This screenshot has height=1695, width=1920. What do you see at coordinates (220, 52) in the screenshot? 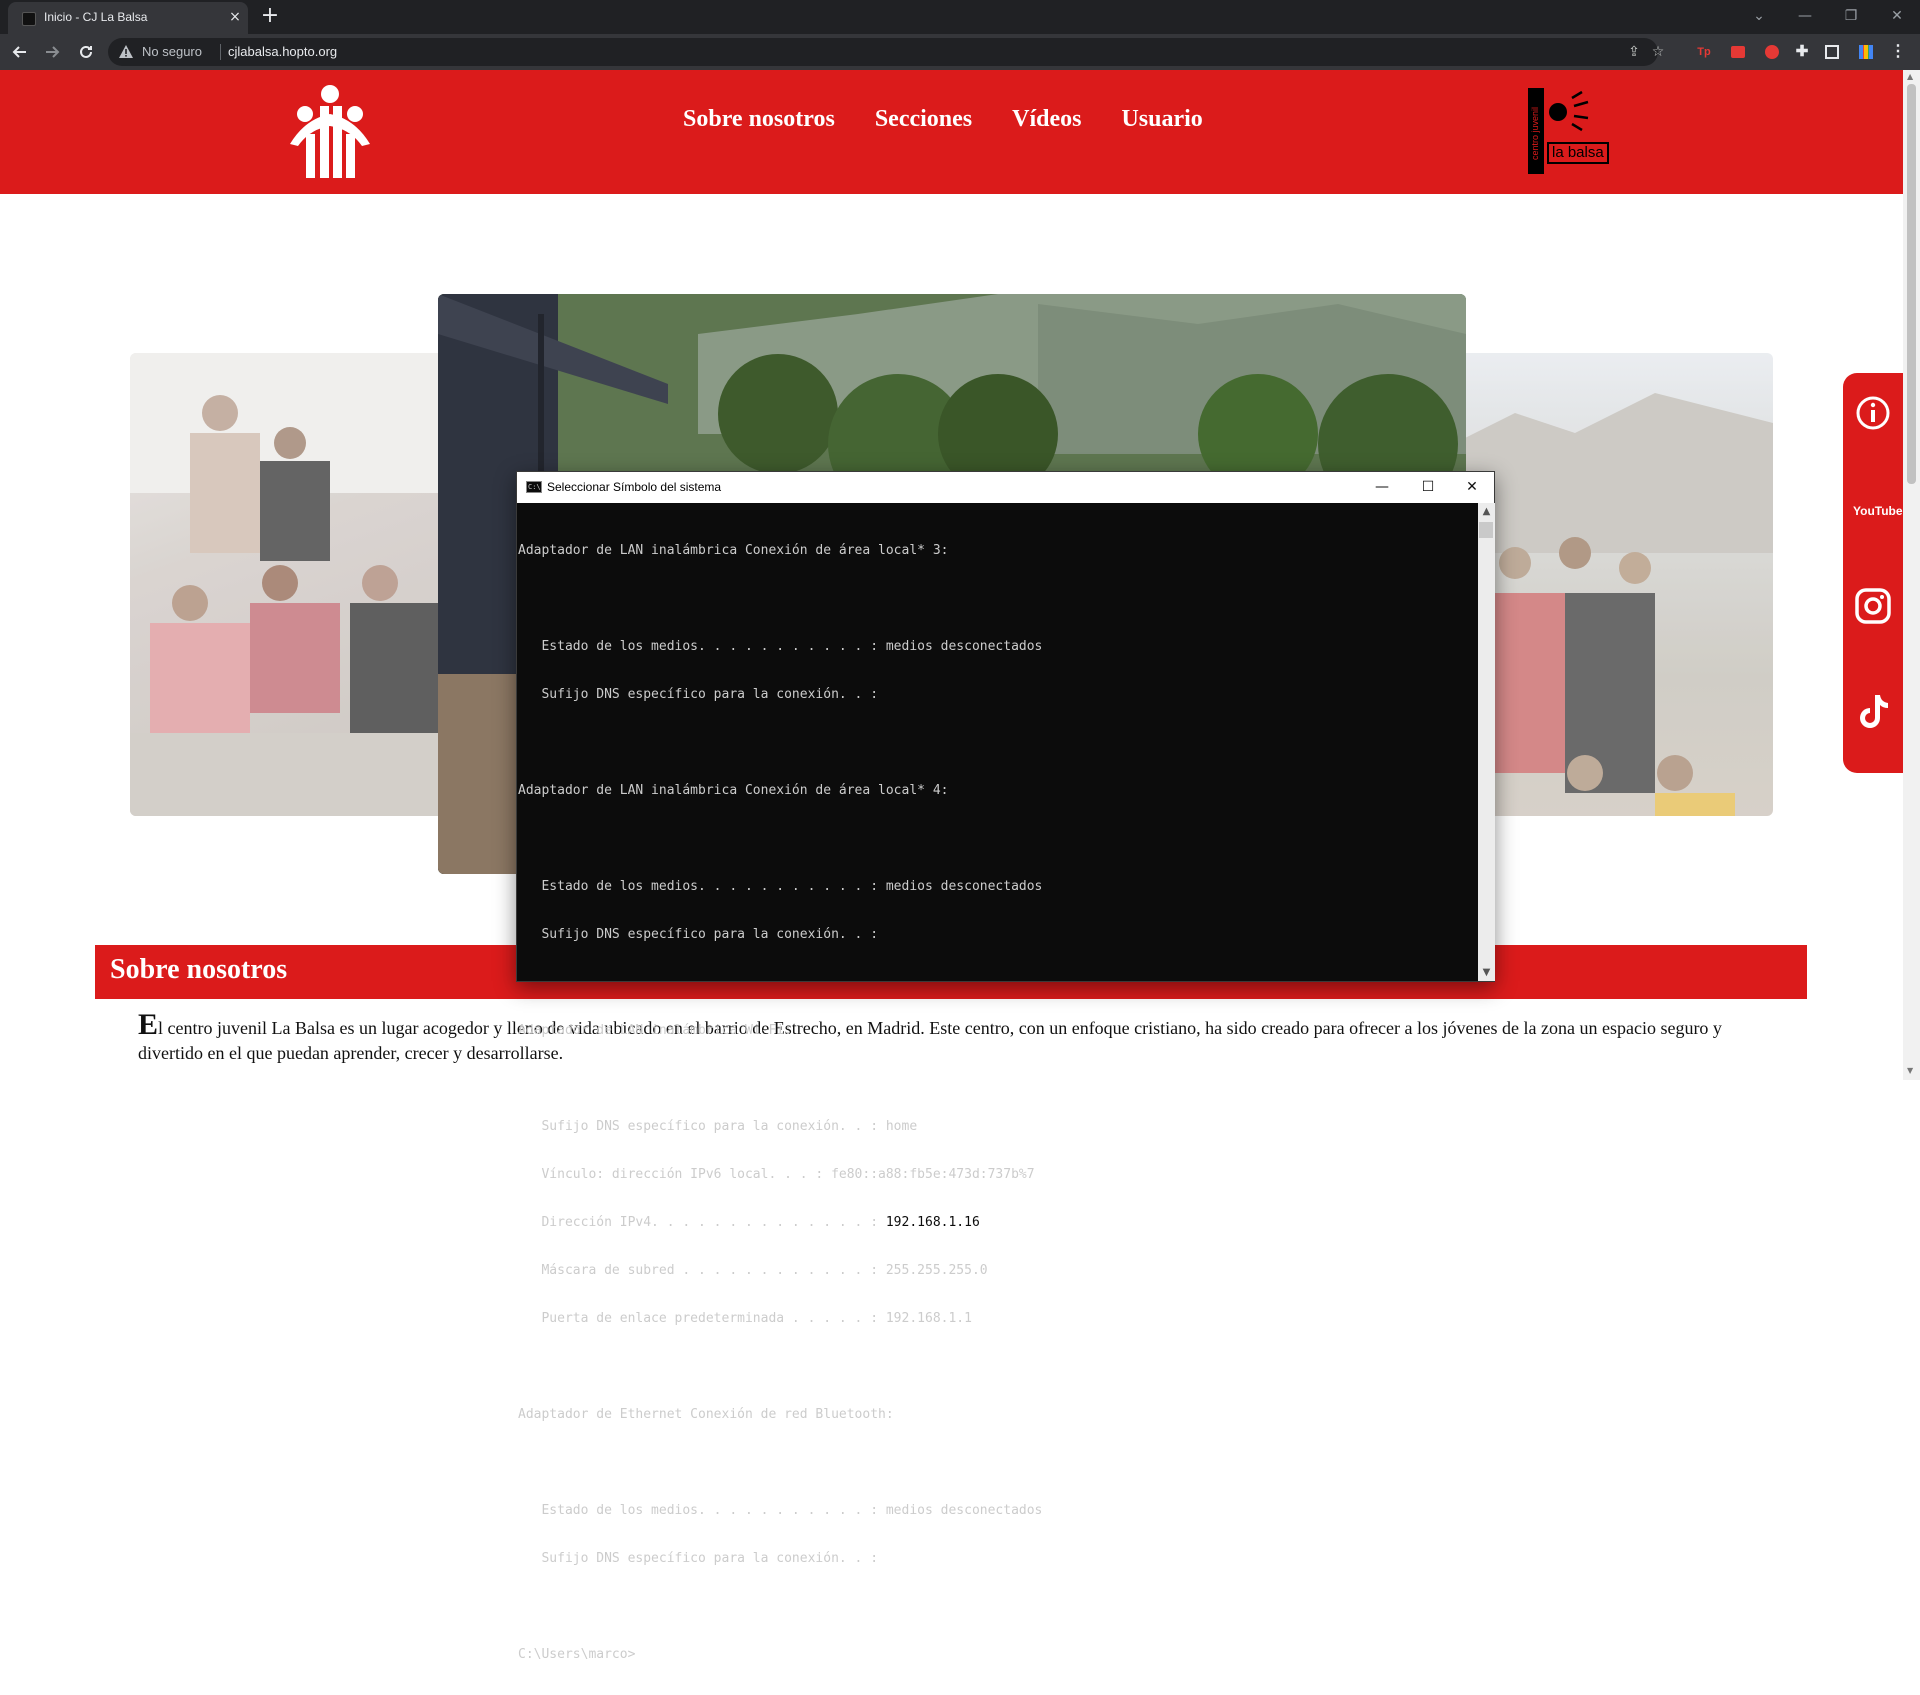
I see `url-divider` at bounding box center [220, 52].